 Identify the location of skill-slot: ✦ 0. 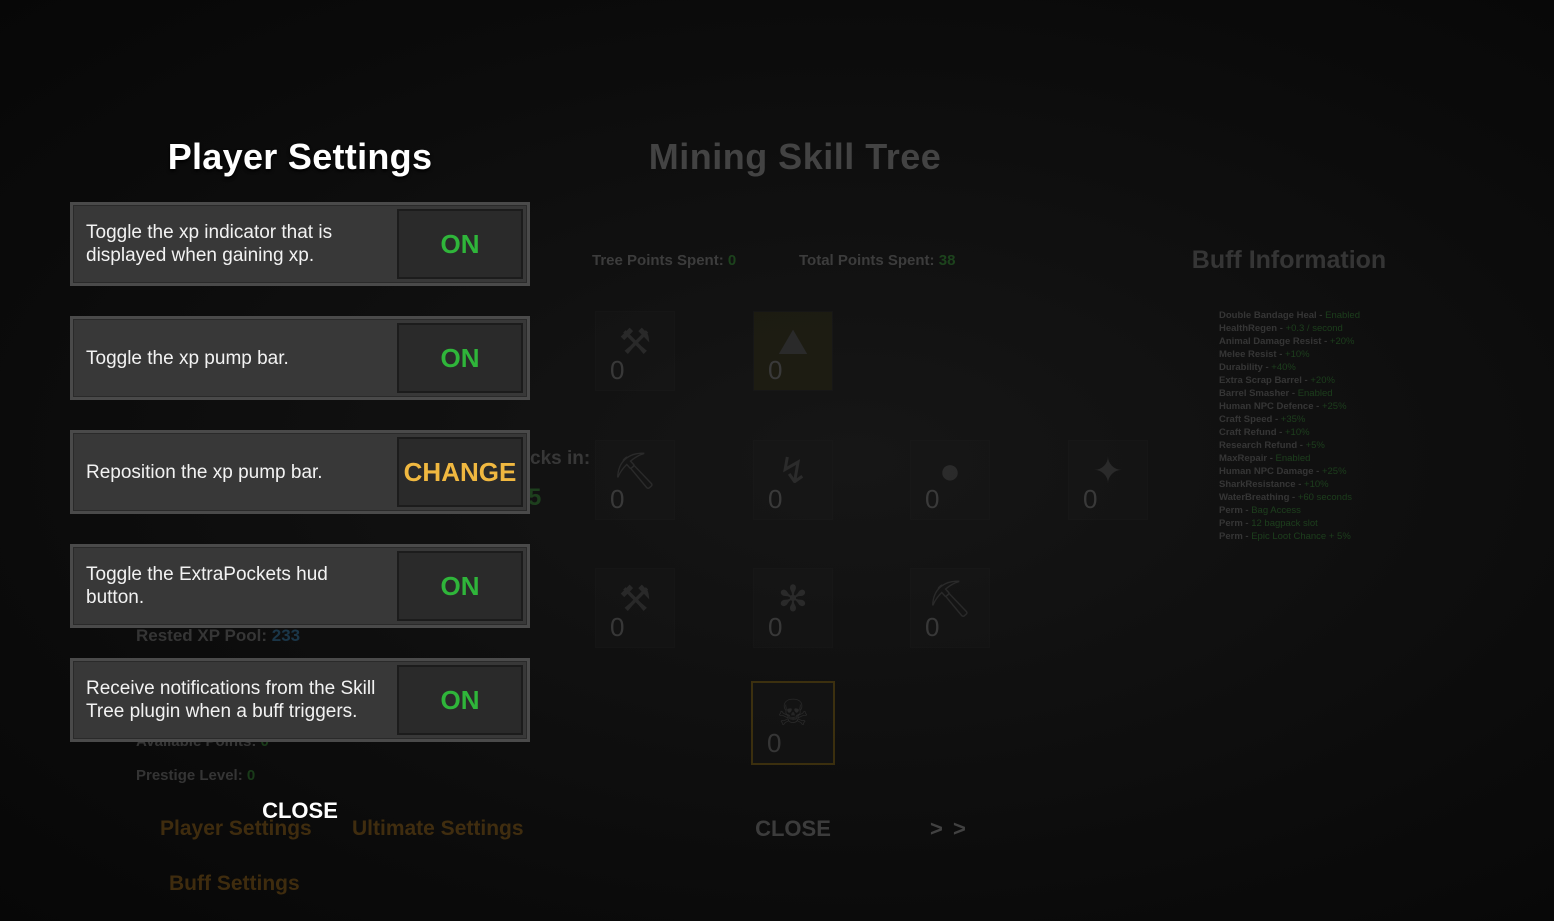
(1108, 480).